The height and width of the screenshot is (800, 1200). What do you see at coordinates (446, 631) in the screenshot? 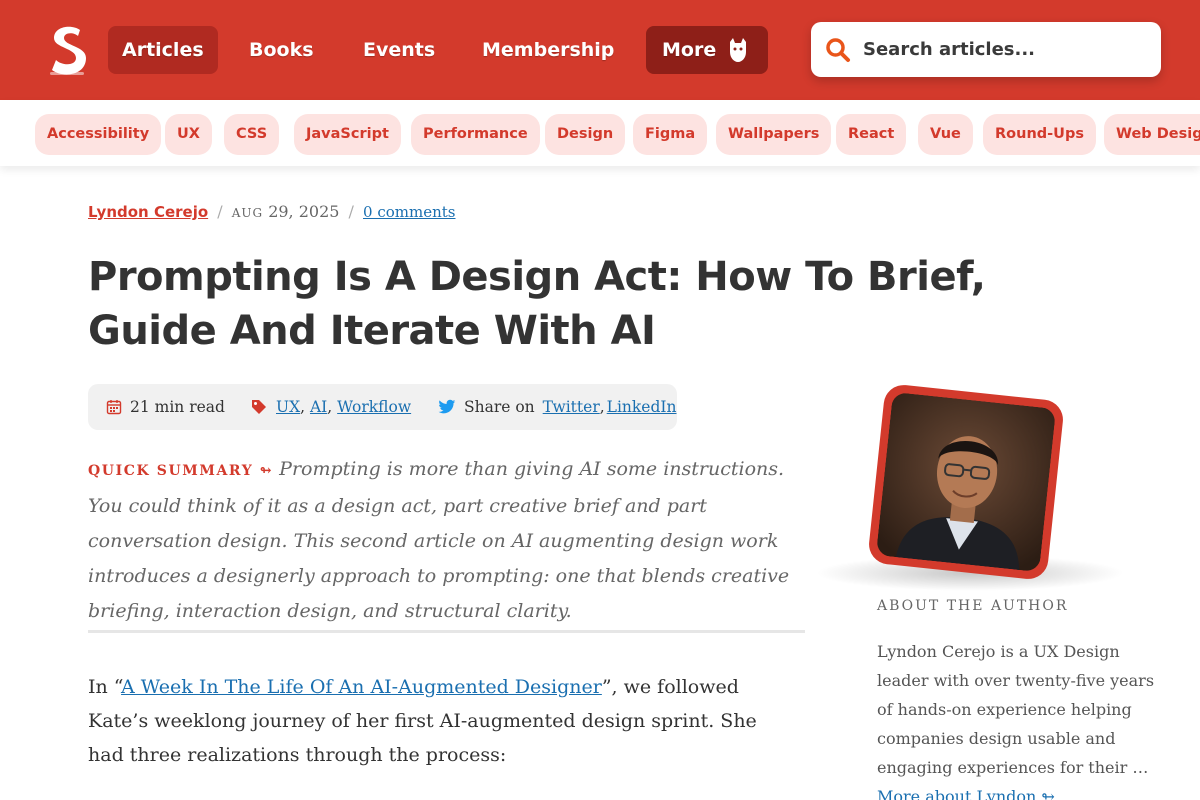
I see `summary-divider` at bounding box center [446, 631].